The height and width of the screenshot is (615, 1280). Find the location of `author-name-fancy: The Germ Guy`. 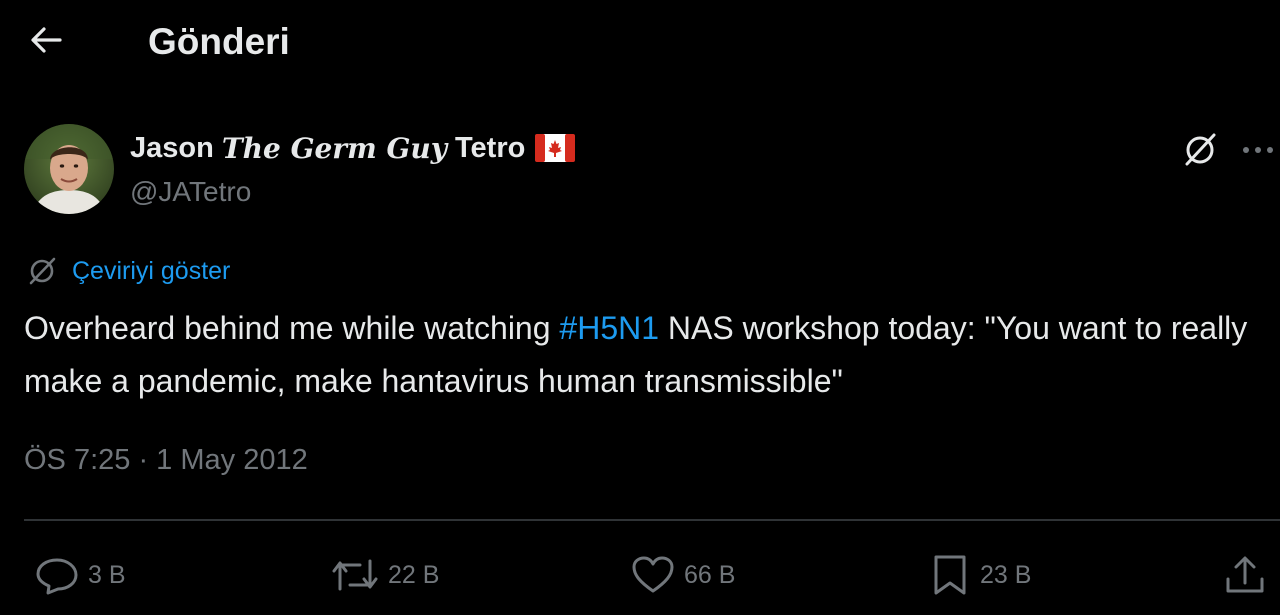

author-name-fancy: The Germ Guy is located at coordinates (334, 148).